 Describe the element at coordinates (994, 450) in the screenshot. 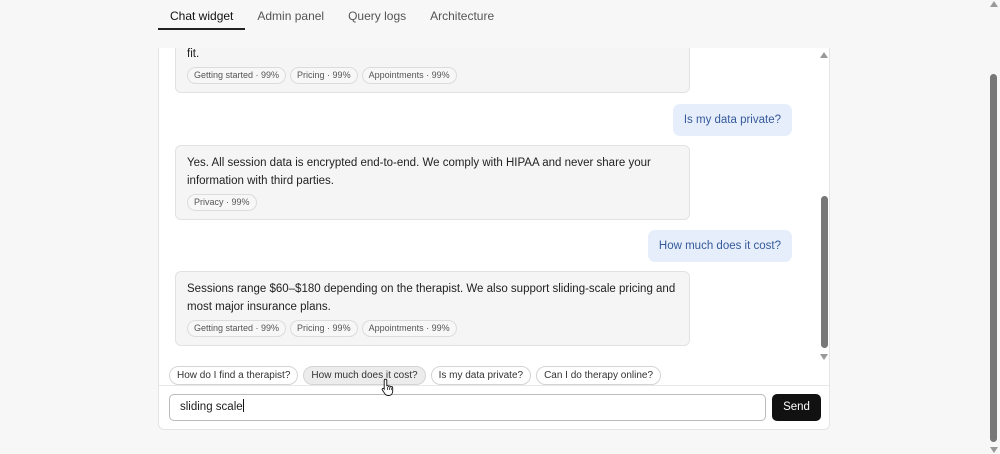

I see `page-scroll-down-icon` at that location.